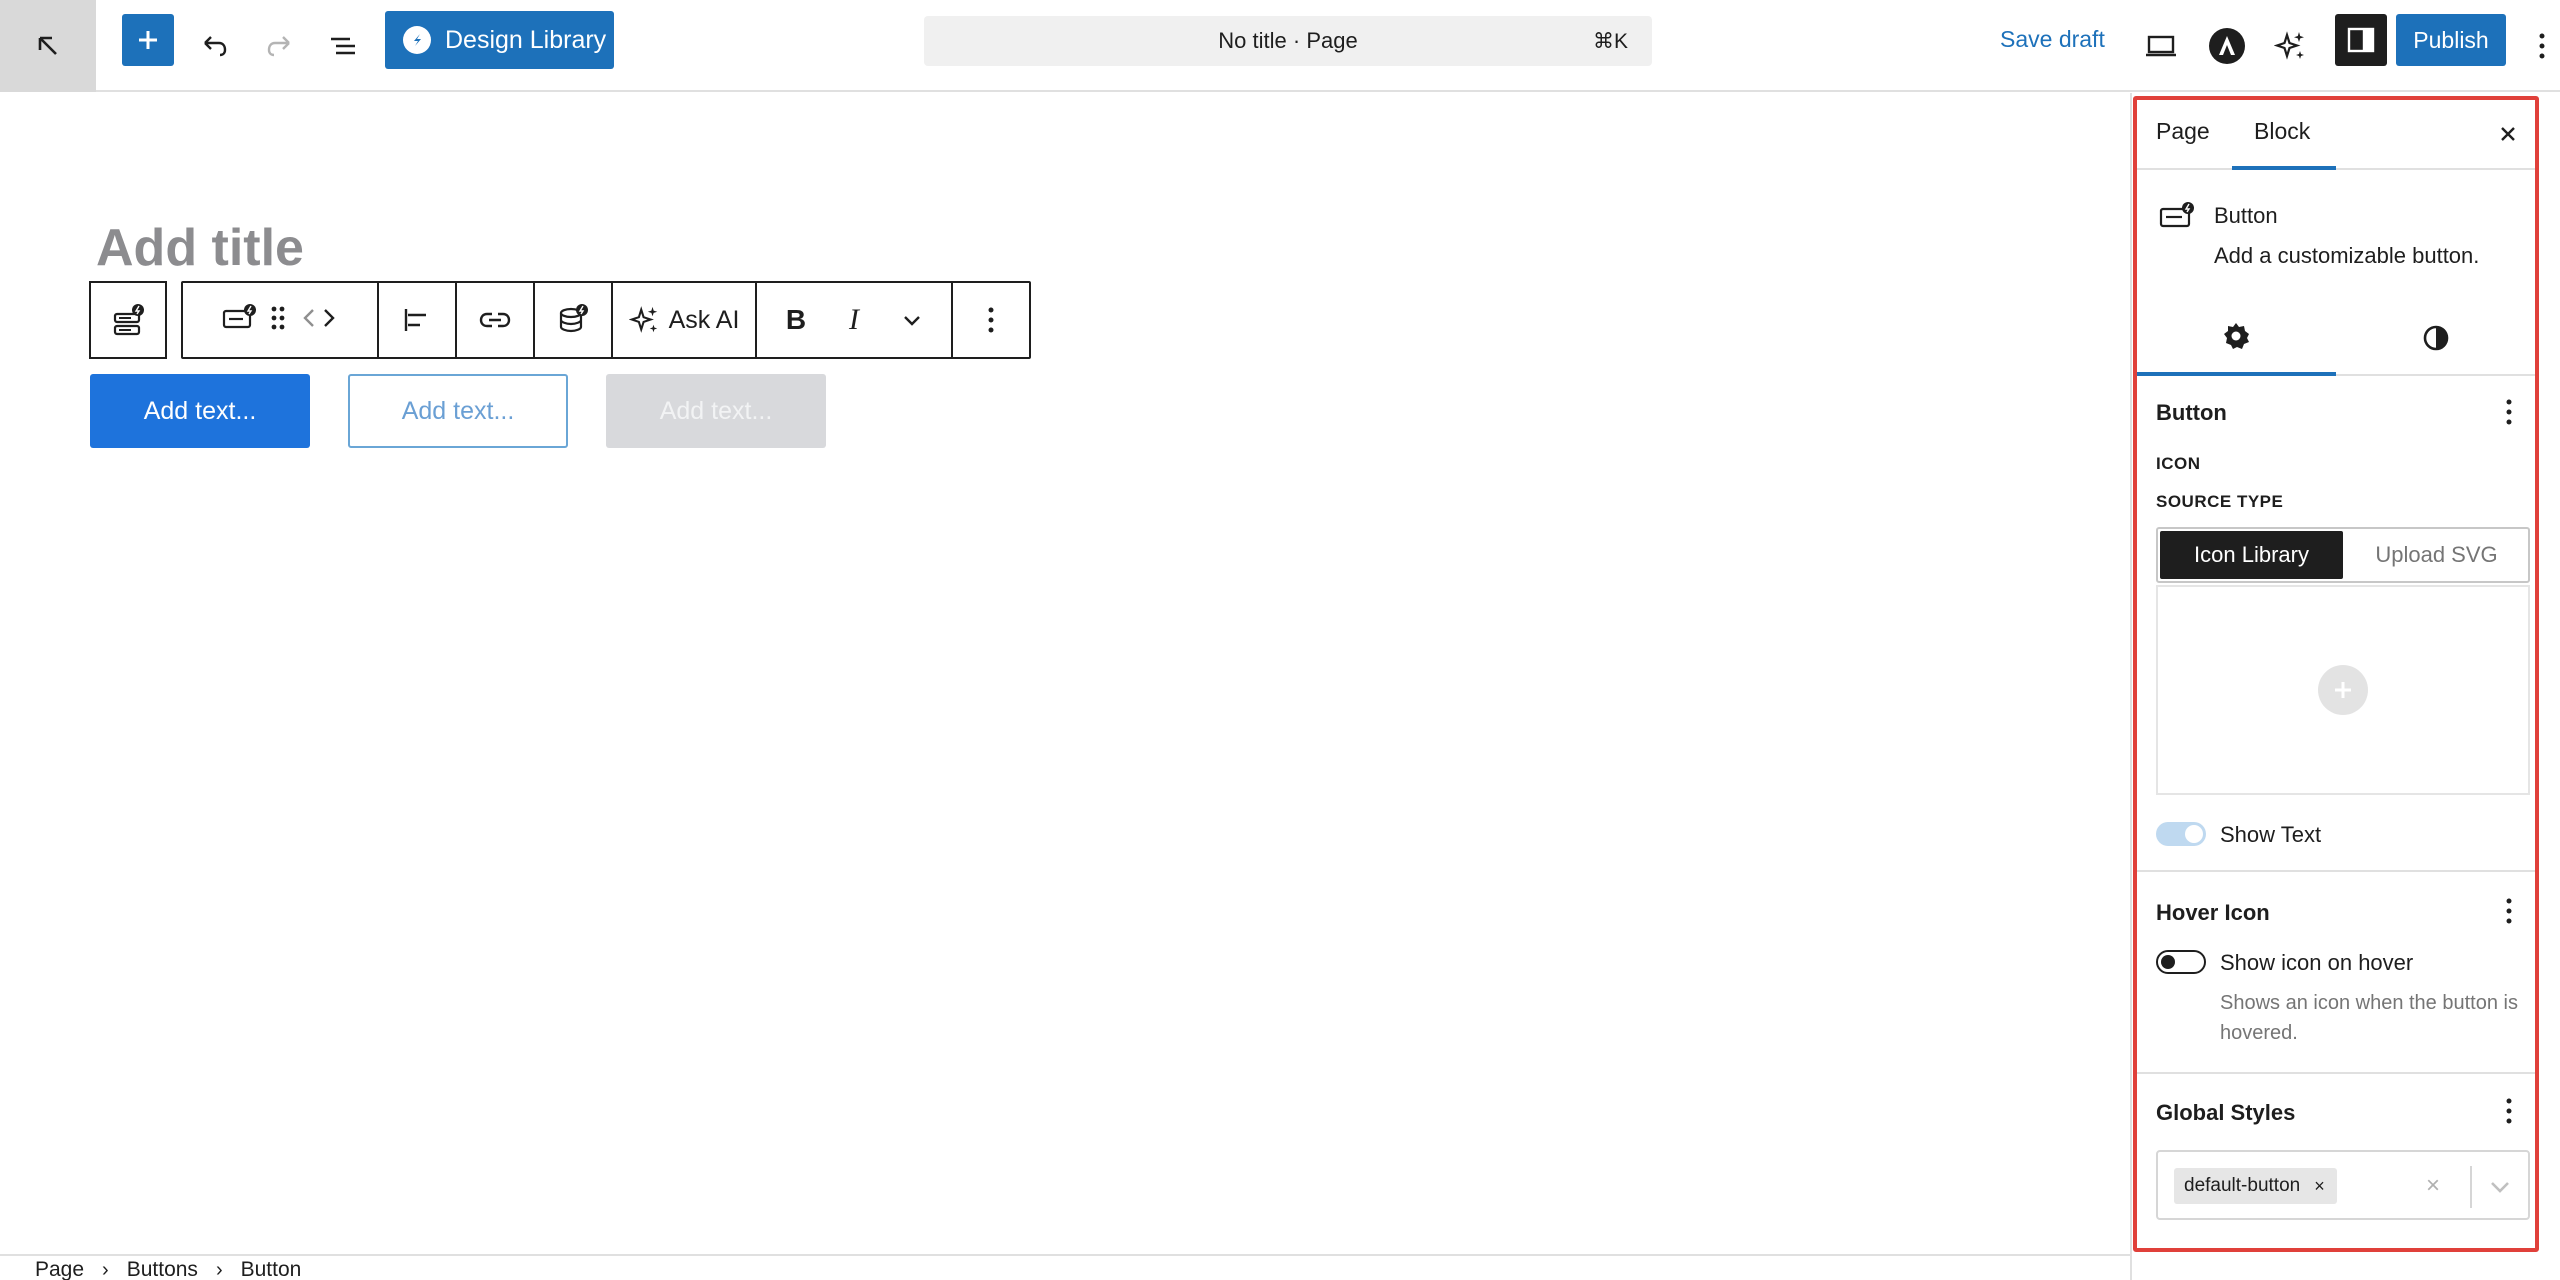 This screenshot has height=1280, width=2560. I want to click on gear-icon, so click(2236, 336).